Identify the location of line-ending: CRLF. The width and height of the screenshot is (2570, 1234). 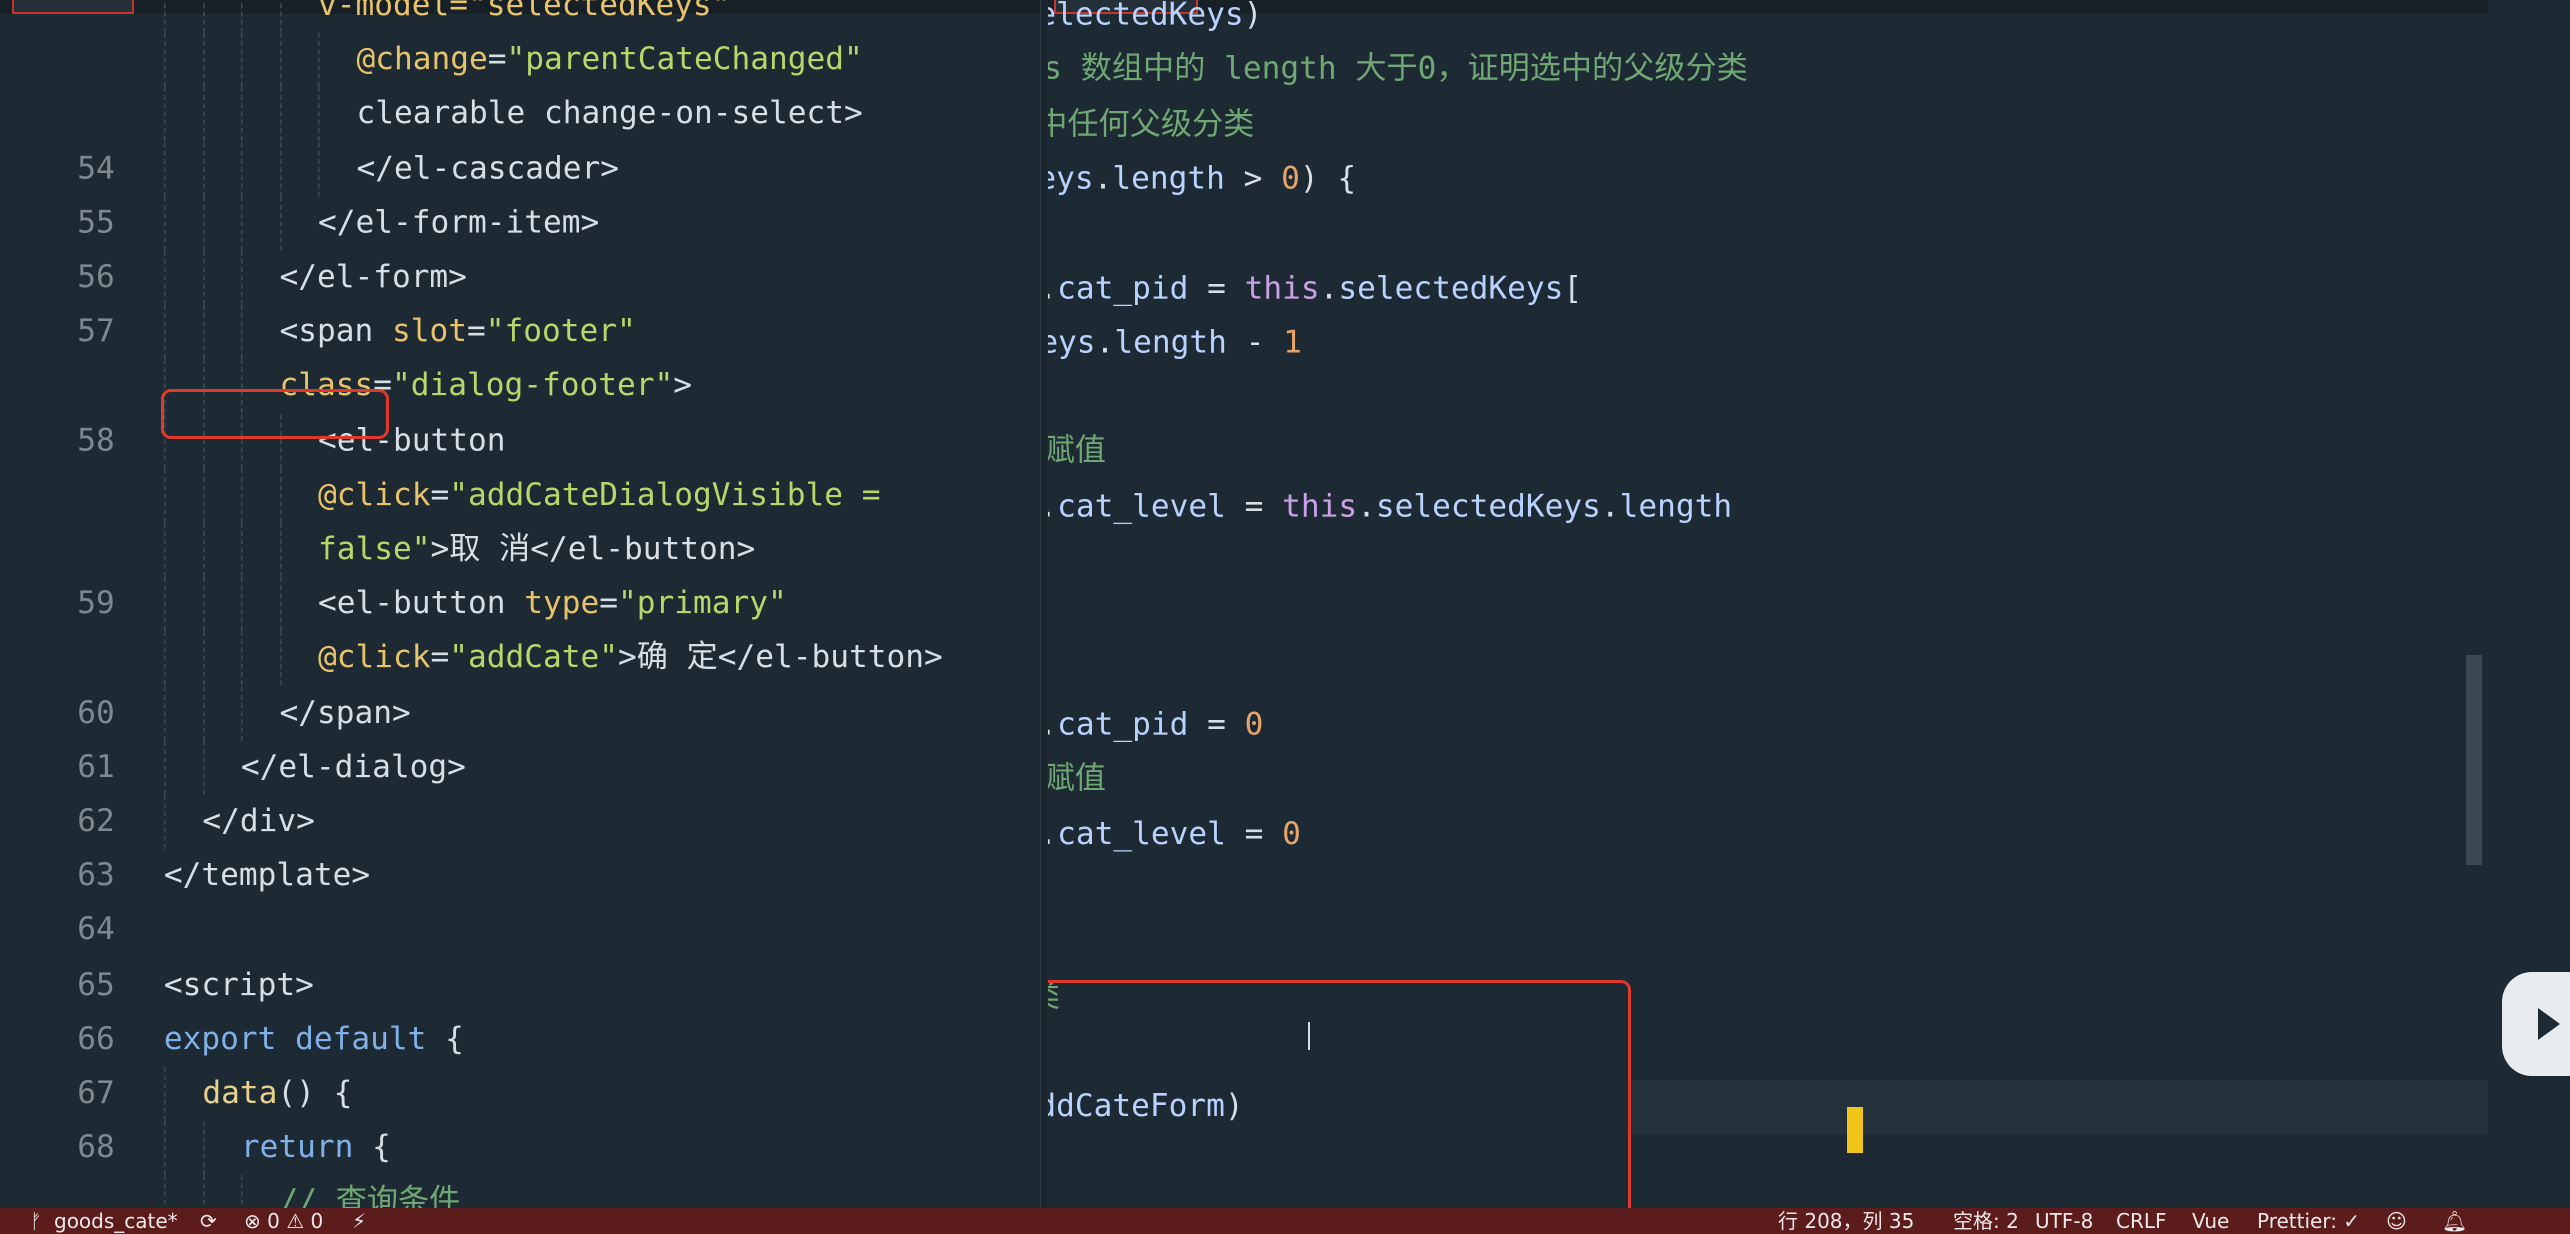
(2141, 1221).